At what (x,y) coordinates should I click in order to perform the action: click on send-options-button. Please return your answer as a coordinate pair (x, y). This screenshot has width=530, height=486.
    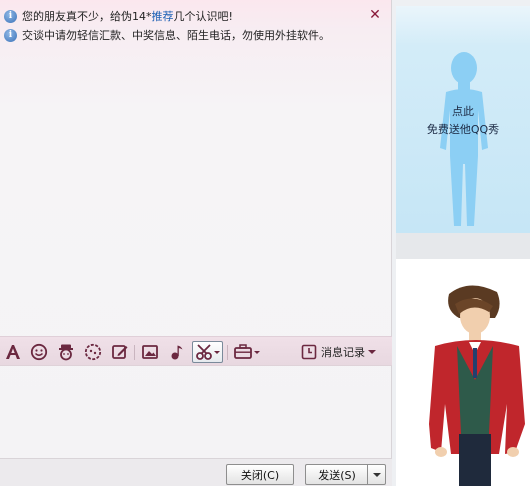
    Looking at the image, I should click on (376, 474).